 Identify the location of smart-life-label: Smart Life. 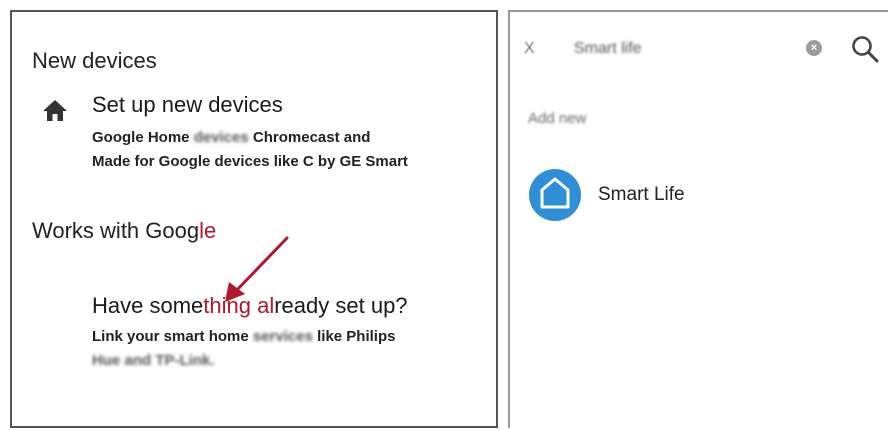
(641, 194).